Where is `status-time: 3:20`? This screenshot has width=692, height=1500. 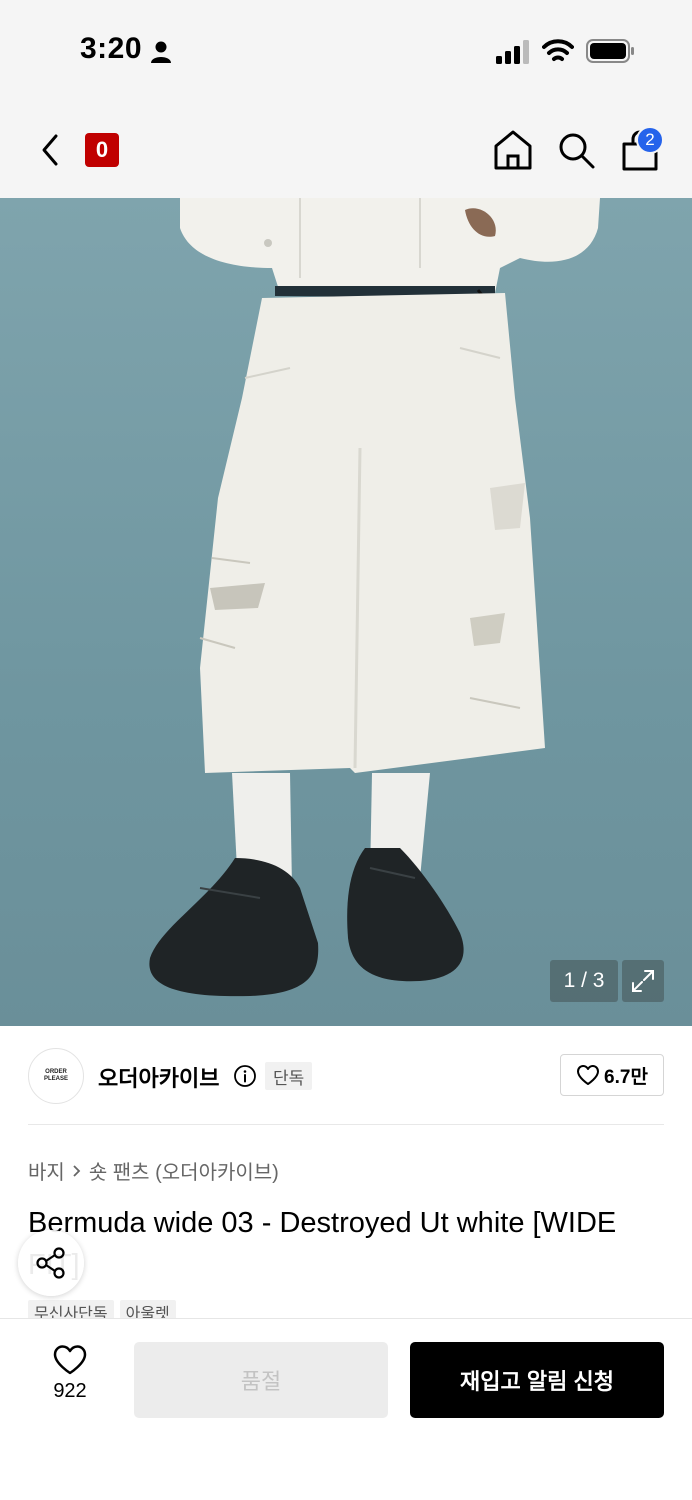
status-time: 3:20 is located at coordinates (111, 48).